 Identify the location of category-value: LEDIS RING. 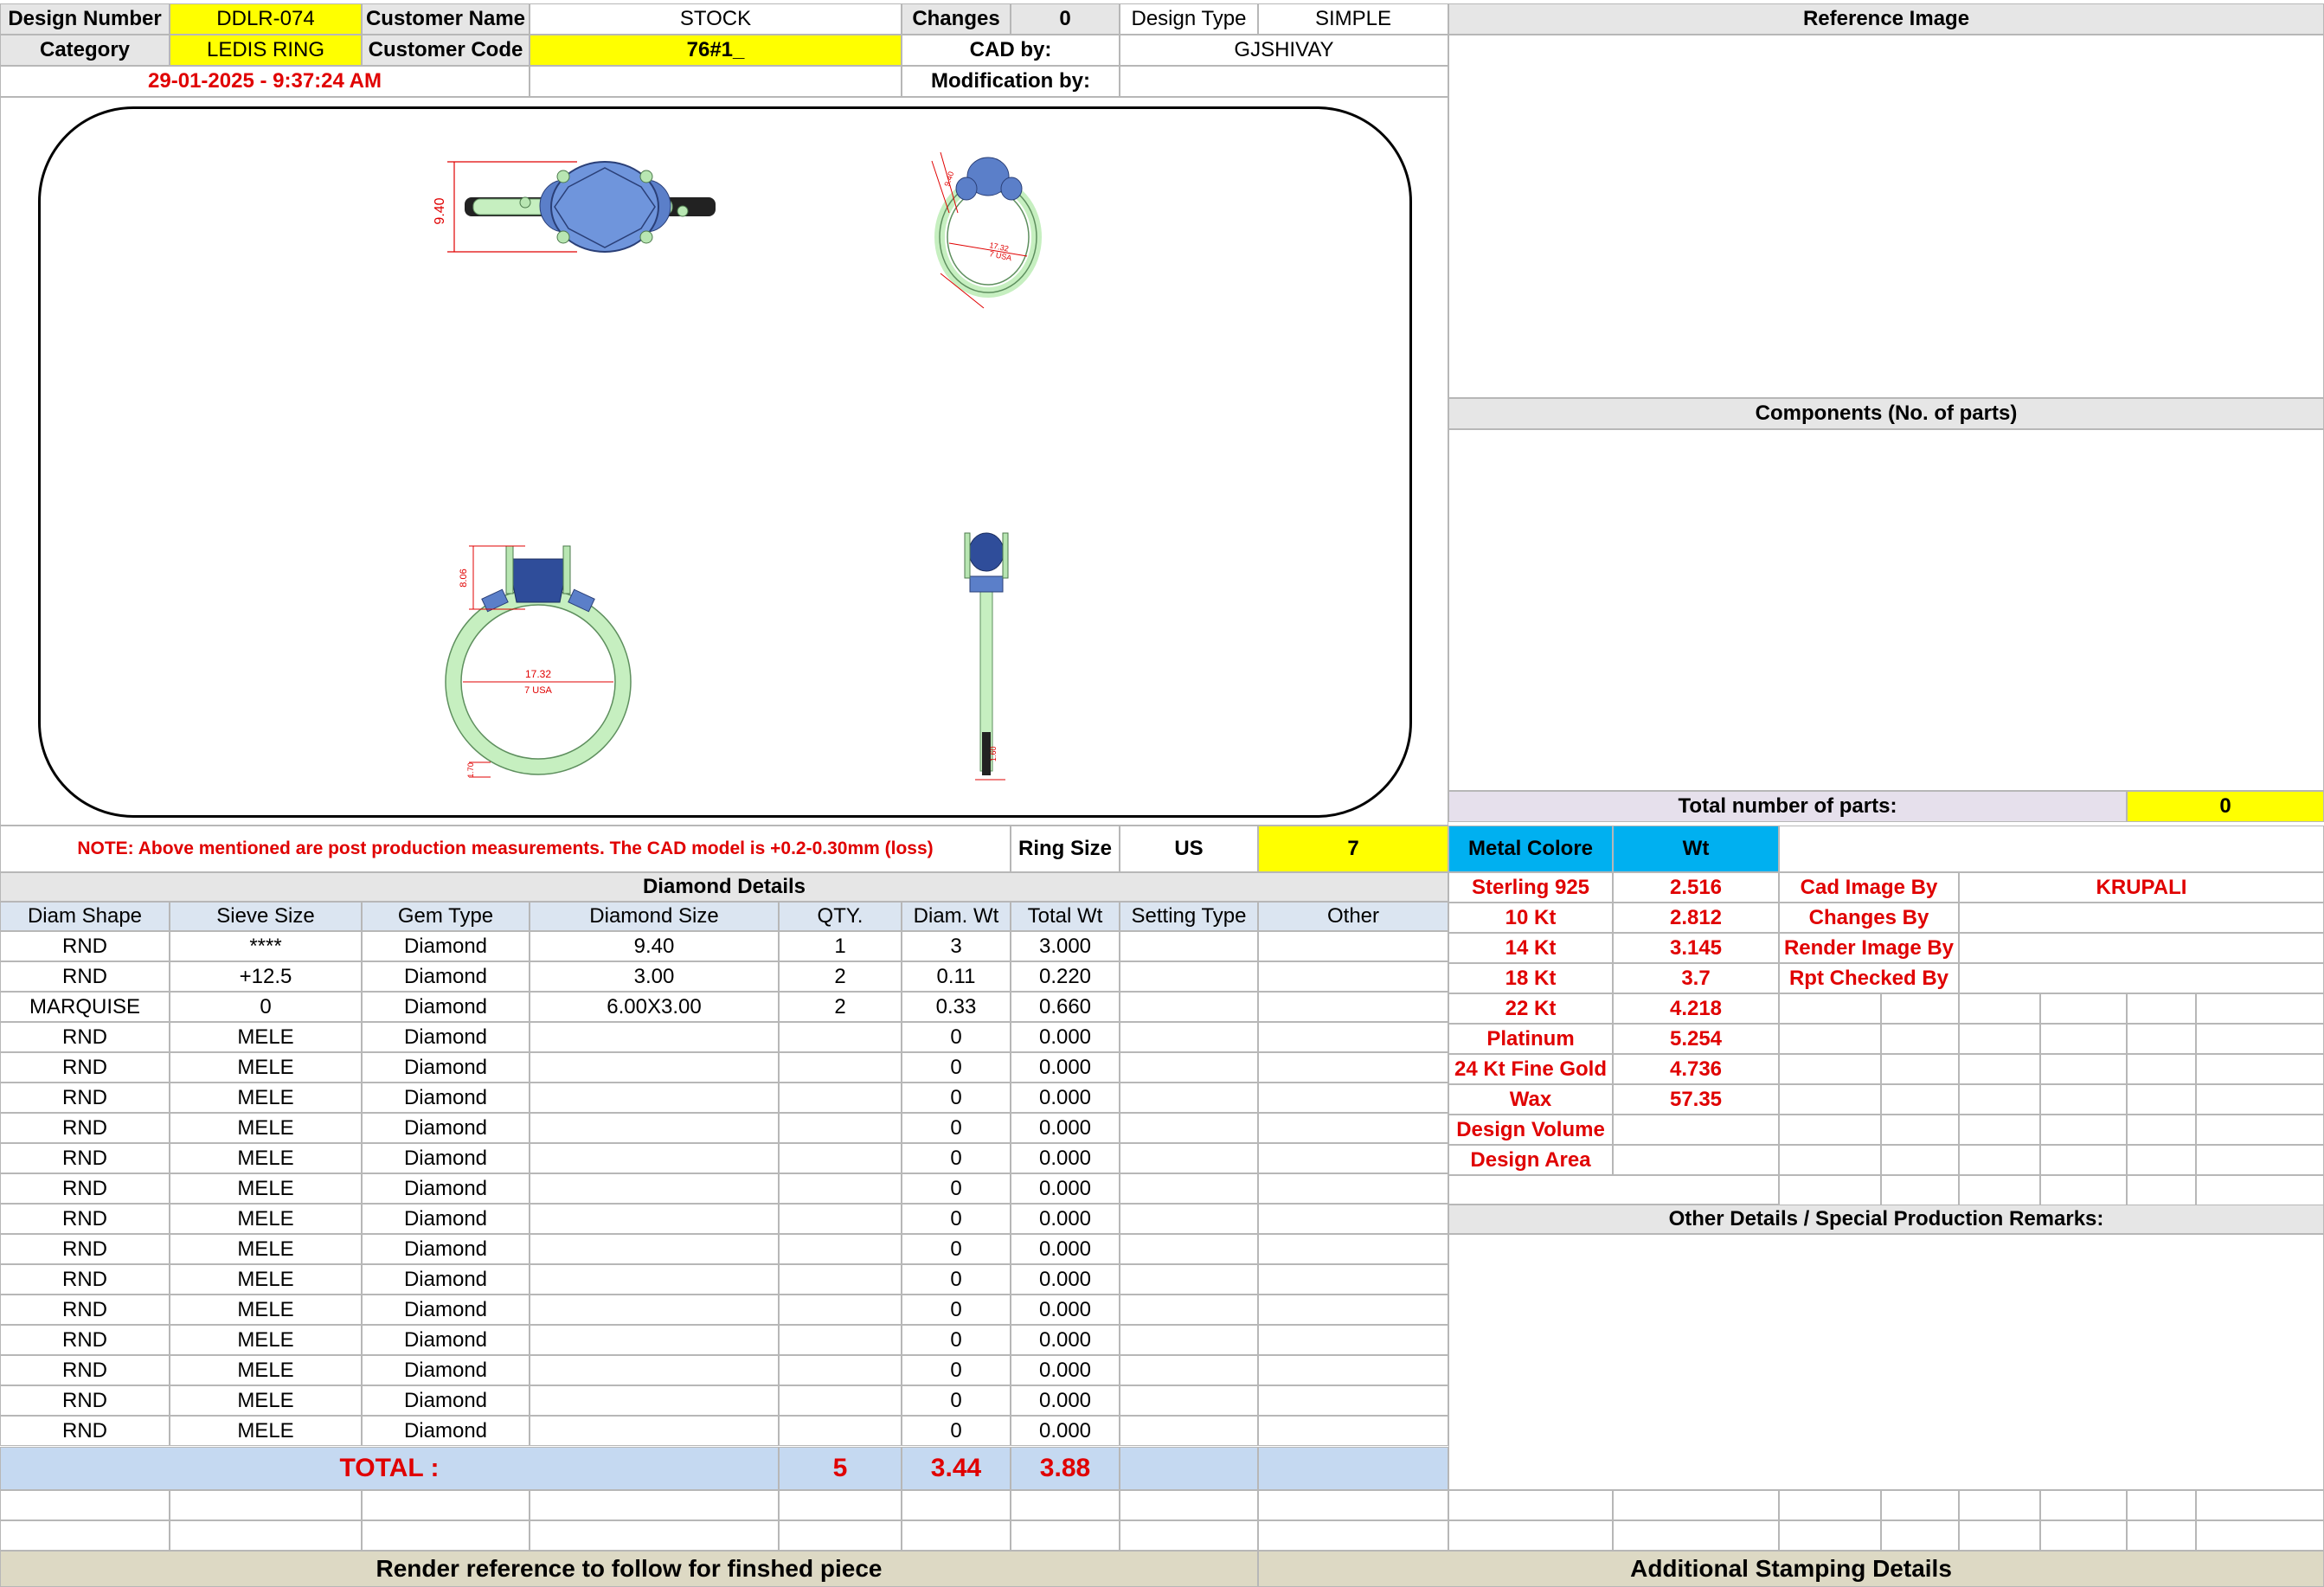
(266, 50).